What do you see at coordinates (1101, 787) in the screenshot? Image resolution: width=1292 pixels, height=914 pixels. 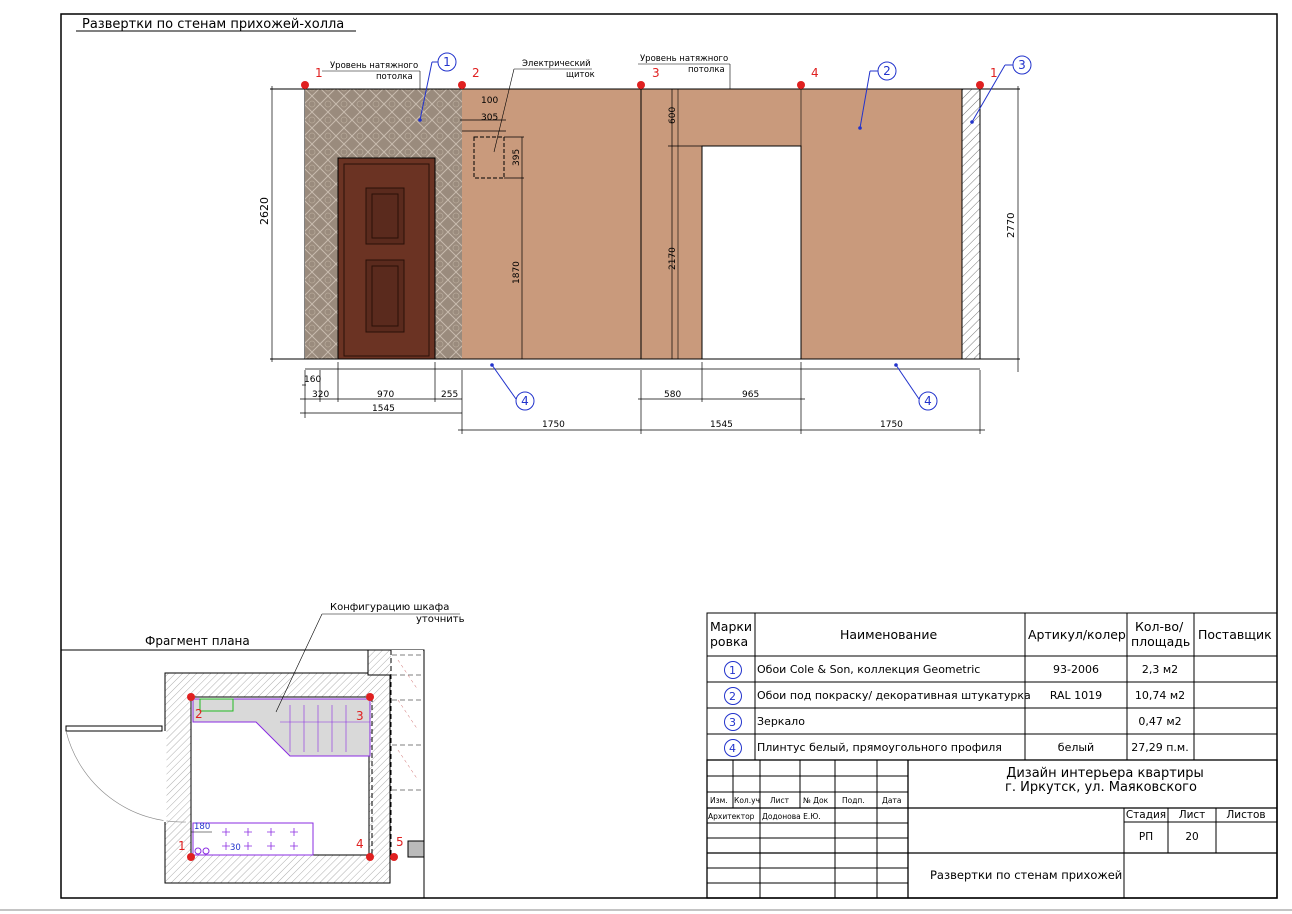 I see `project-address: г. Иркутск, ул. Маяковского` at bounding box center [1101, 787].